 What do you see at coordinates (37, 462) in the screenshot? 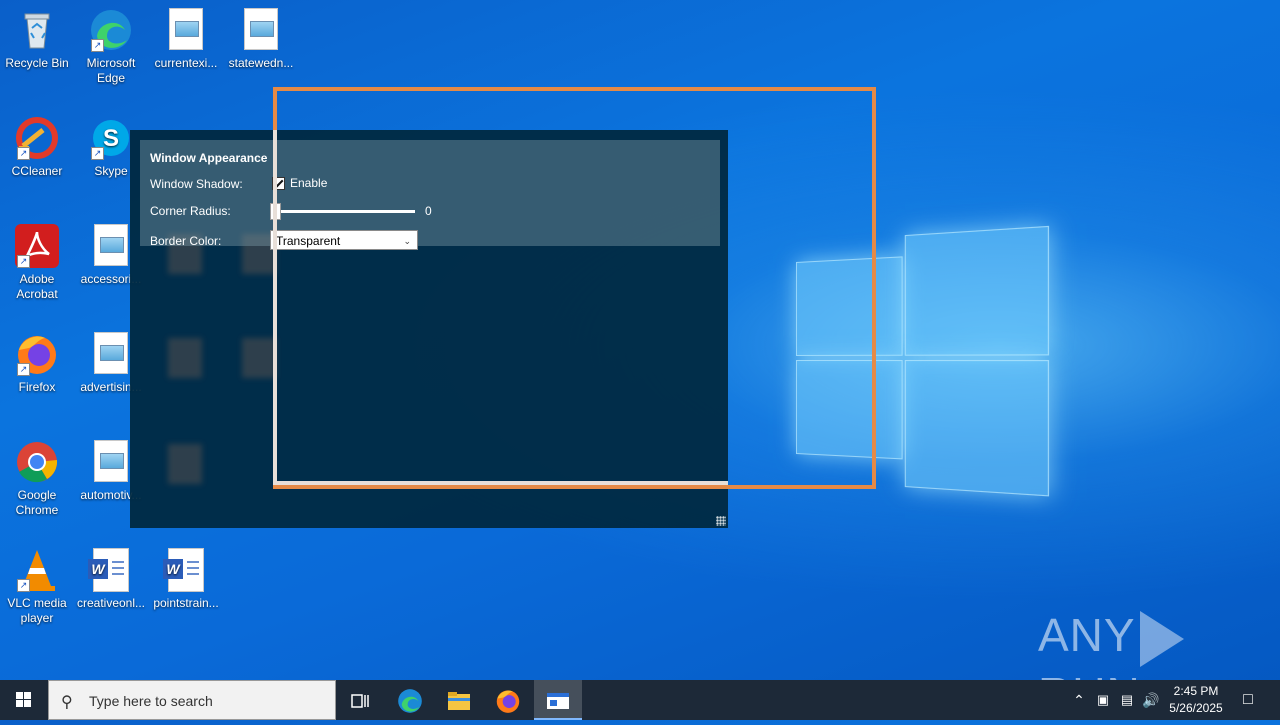
I see `chrome-icon` at bounding box center [37, 462].